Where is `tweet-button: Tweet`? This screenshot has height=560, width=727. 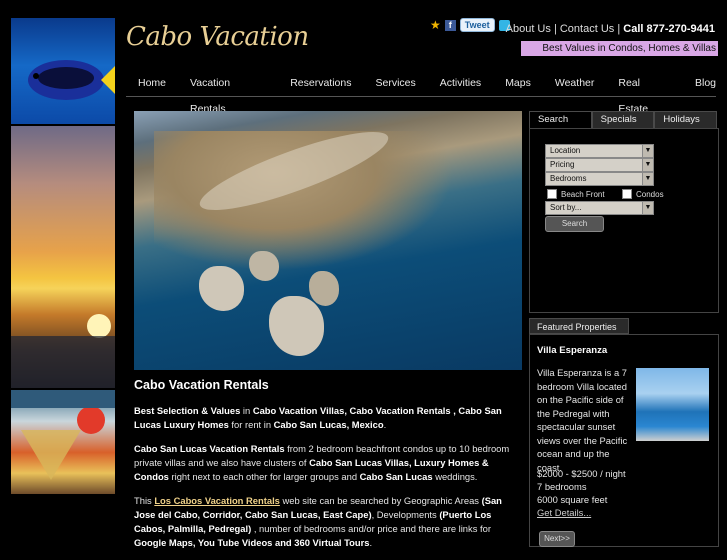
tweet-button: Tweet is located at coordinates (477, 25).